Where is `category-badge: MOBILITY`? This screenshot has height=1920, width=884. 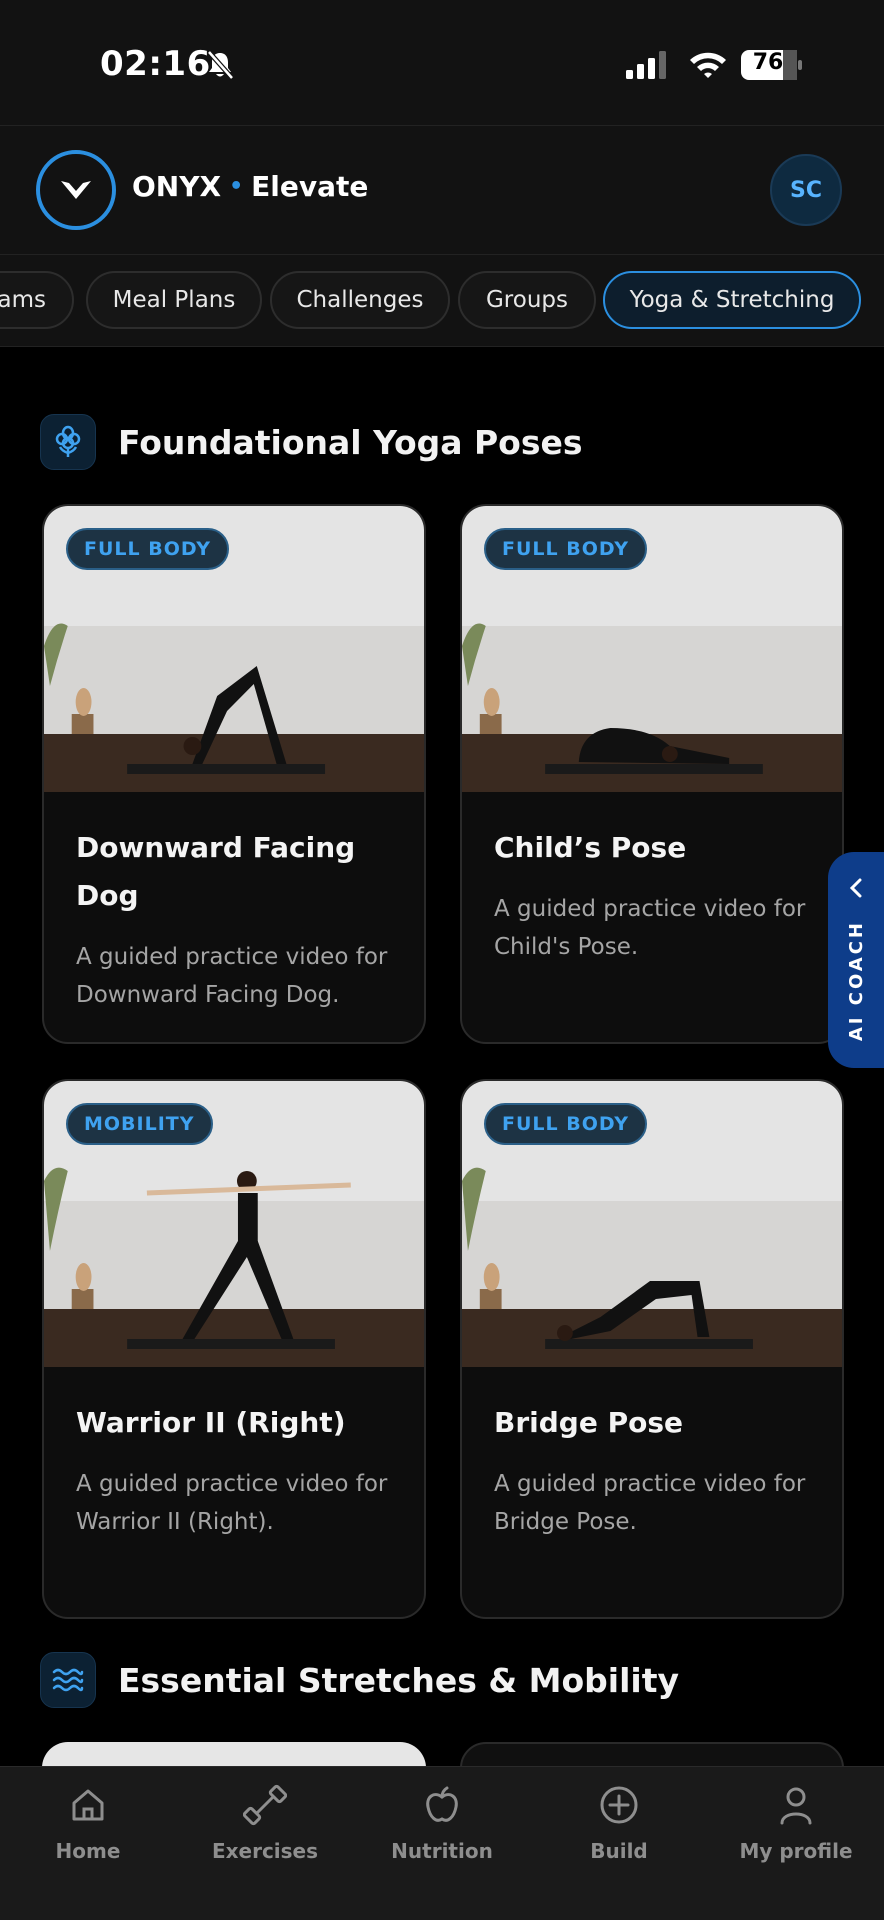 category-badge: MOBILITY is located at coordinates (139, 1124).